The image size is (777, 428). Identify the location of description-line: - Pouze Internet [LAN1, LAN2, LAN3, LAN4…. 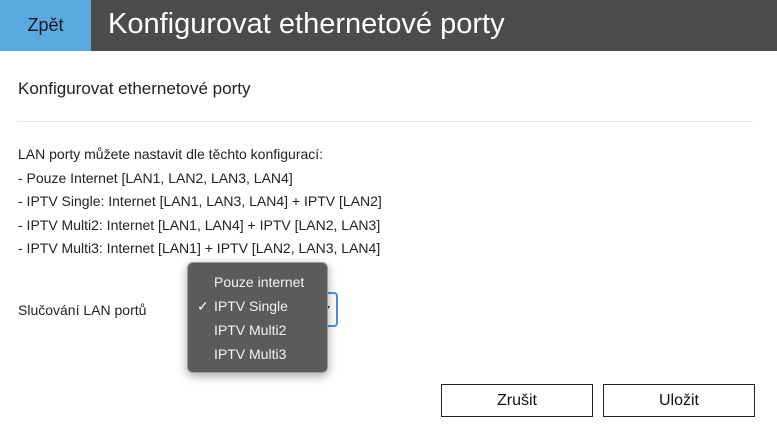
(155, 177).